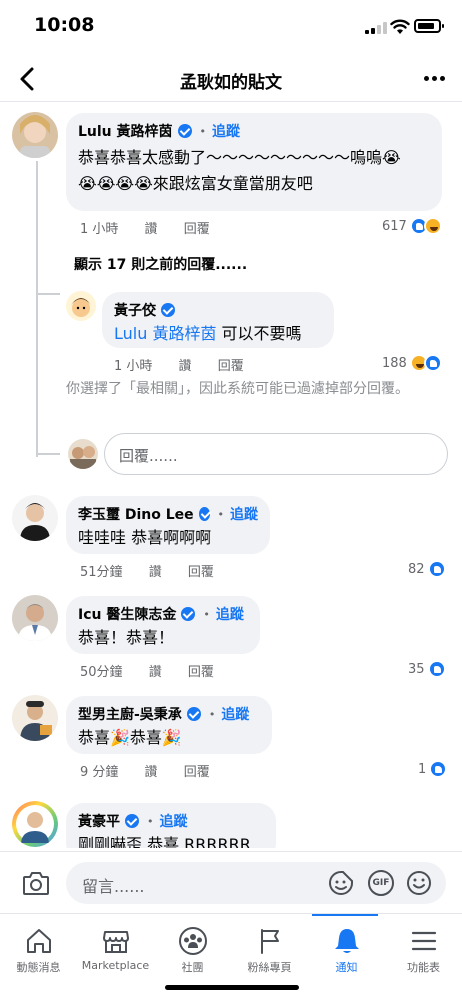  I want to click on comment-huang-hao-ping: 黃豪平 • 追蹤 剛剛嚇歪 恭喜 RRRRRR, so click(231, 822).